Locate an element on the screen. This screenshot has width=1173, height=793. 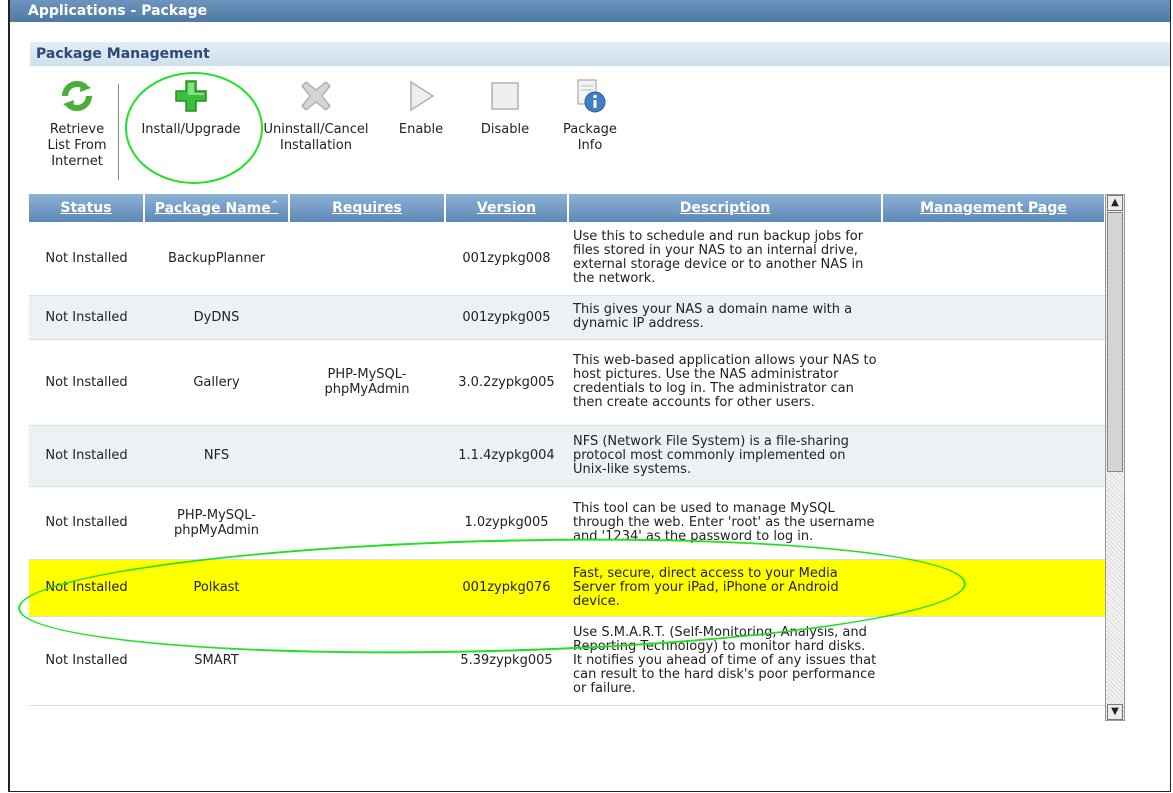
annotation-circle-install is located at coordinates (194, 128).